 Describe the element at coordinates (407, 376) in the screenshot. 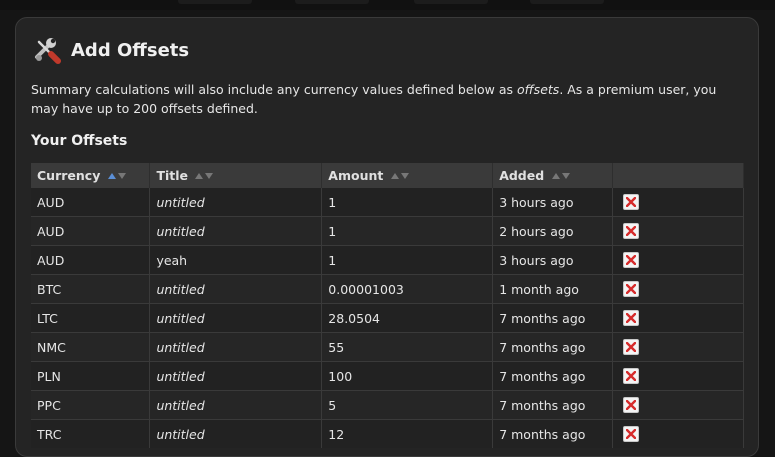

I see `amount-cell: 100` at that location.